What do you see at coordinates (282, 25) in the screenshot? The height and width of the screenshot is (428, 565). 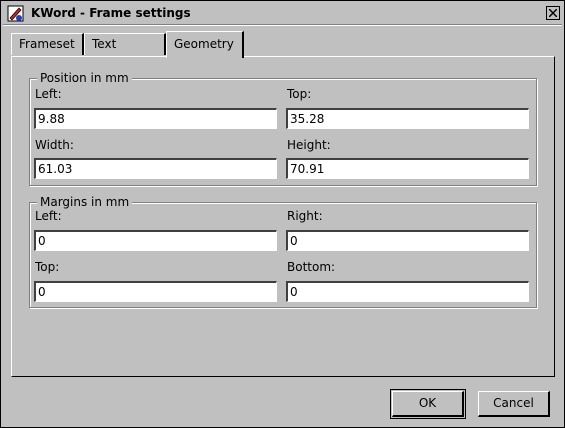 I see `title-separator` at bounding box center [282, 25].